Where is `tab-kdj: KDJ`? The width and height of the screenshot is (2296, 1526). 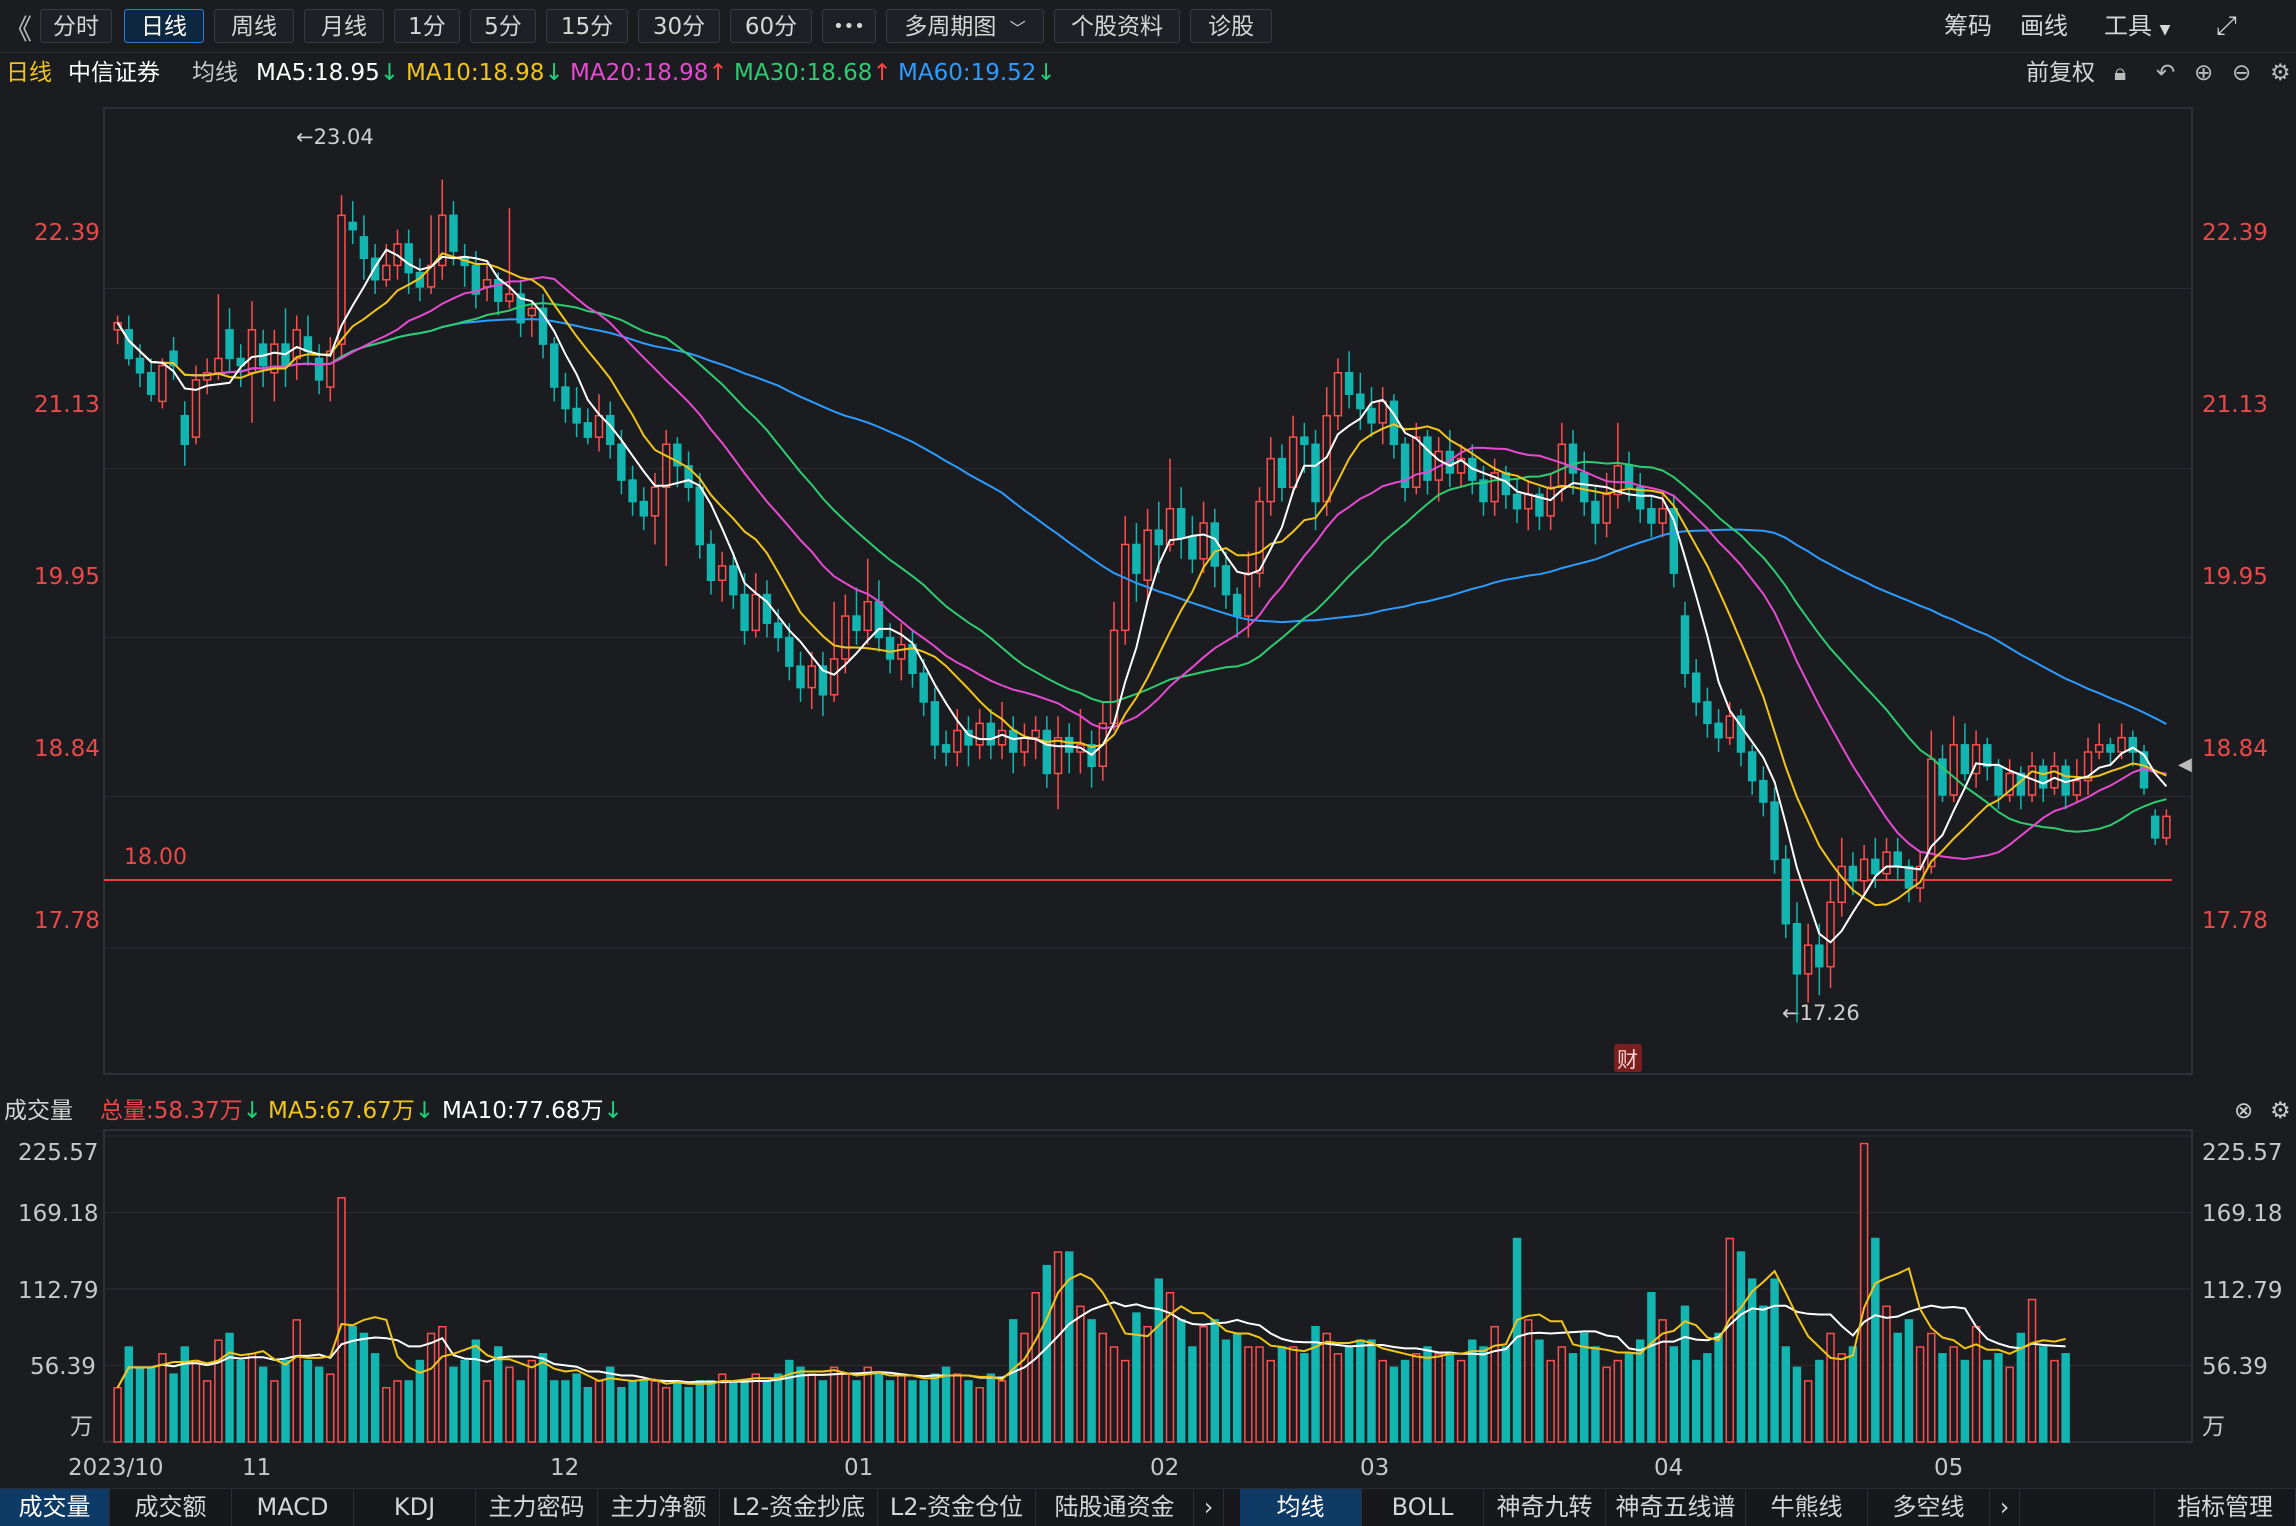
tab-kdj: KDJ is located at coordinates (415, 1507).